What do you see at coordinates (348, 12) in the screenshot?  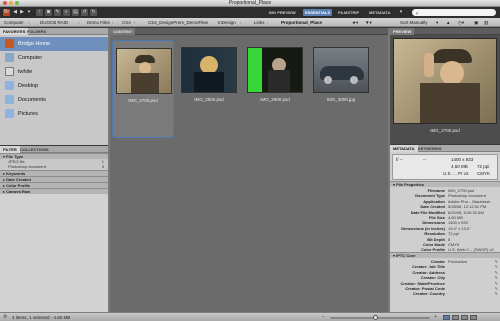 I see `workspace-filmstrip: FILMSTRIP` at bounding box center [348, 12].